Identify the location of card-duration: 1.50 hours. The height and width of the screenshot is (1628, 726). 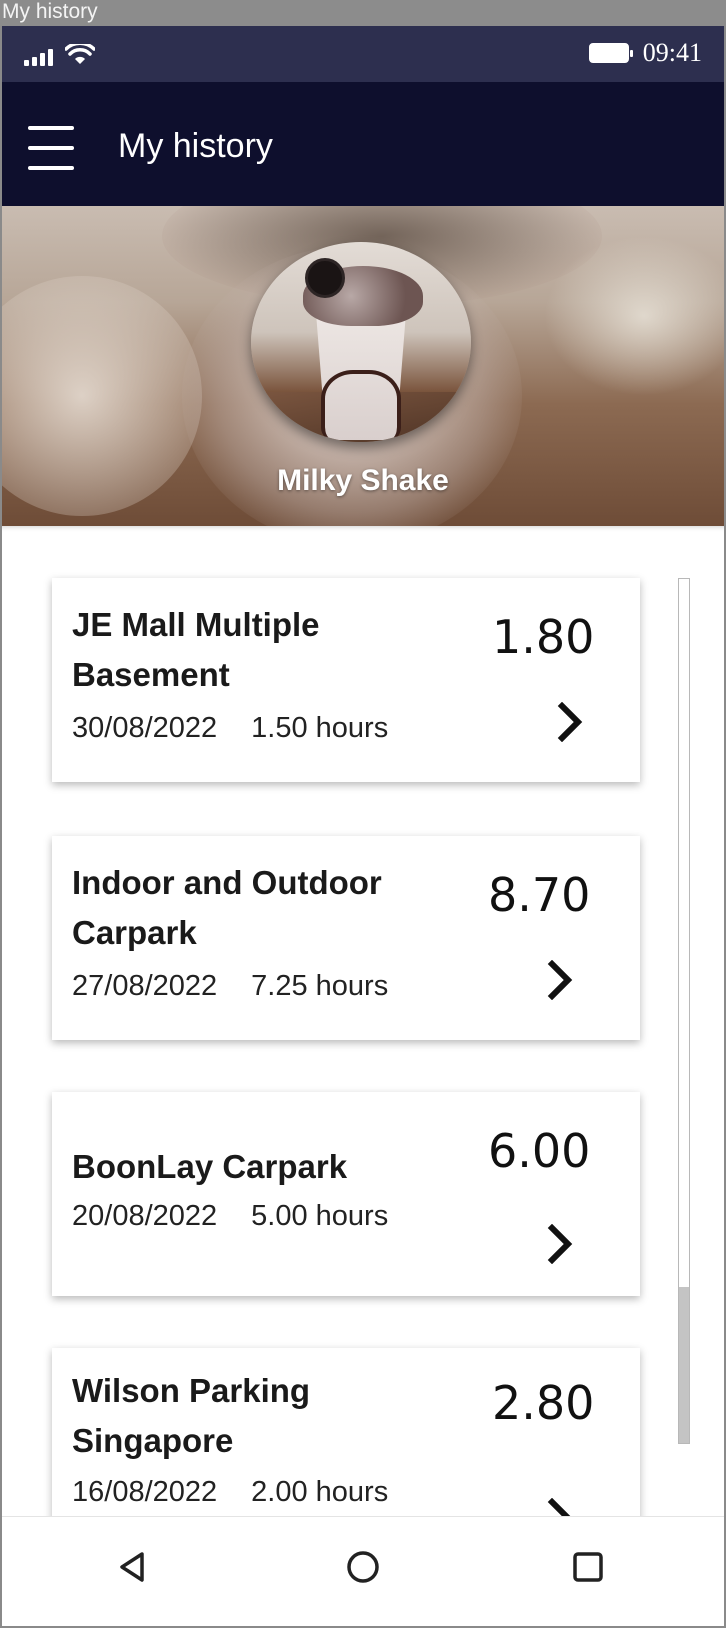
(320, 728).